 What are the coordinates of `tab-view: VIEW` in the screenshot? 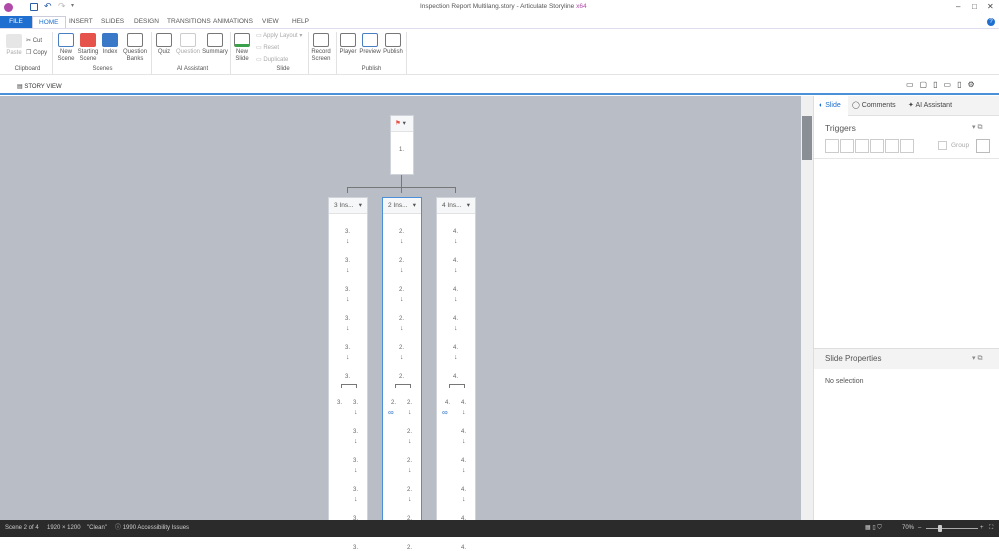 It's located at (270, 22).